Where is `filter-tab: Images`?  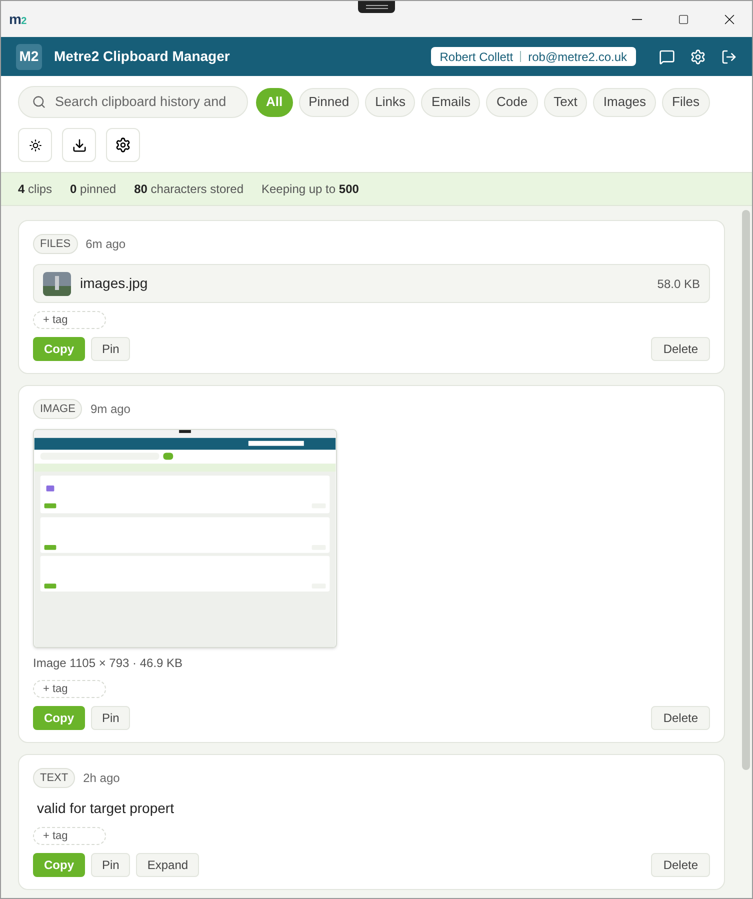
filter-tab: Images is located at coordinates (624, 102).